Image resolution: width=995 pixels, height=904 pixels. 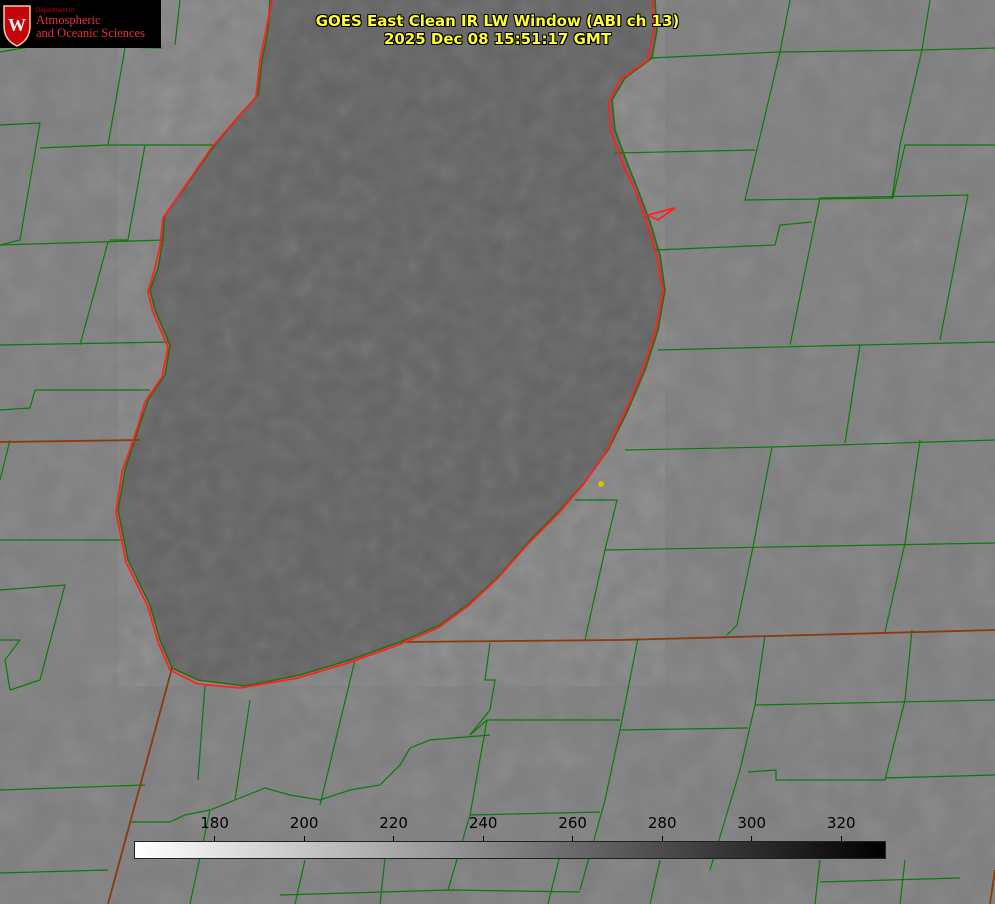 What do you see at coordinates (601, 484) in the screenshot?
I see `location-marker` at bounding box center [601, 484].